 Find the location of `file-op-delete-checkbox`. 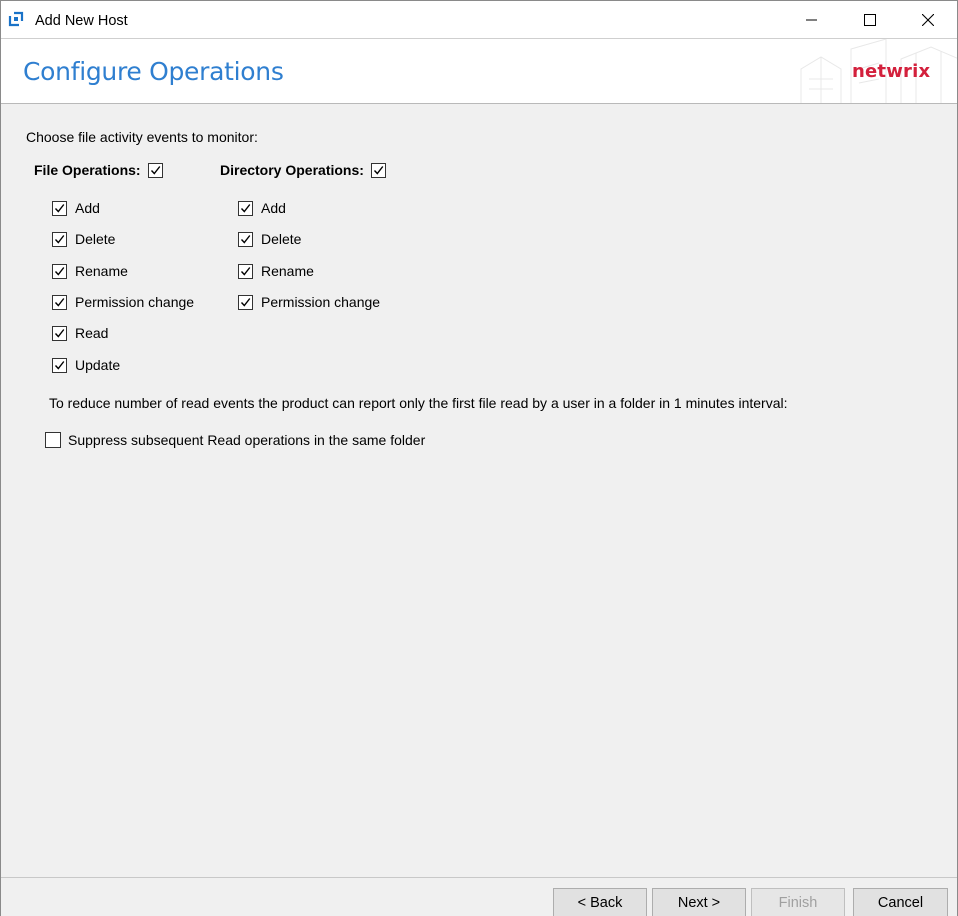

file-op-delete-checkbox is located at coordinates (59, 239).